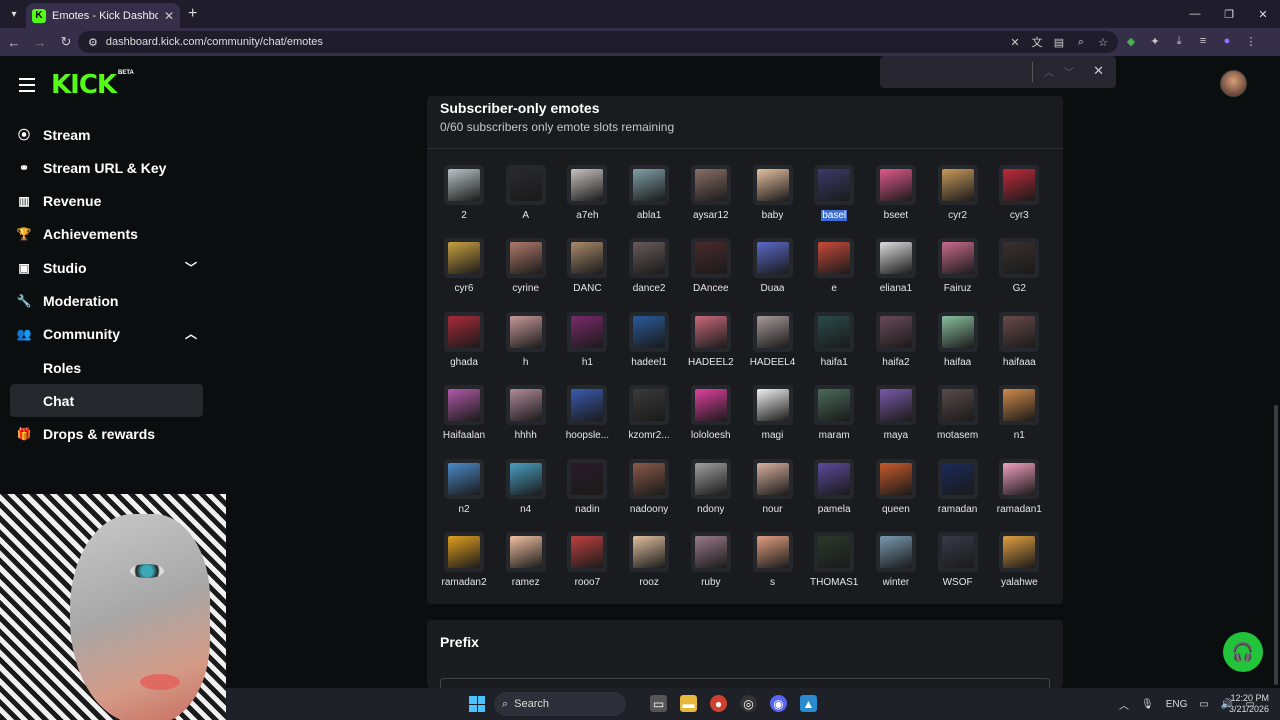 The image size is (1280, 720). What do you see at coordinates (957, 289) in the screenshot?
I see `emote-name: Fairuz` at bounding box center [957, 289].